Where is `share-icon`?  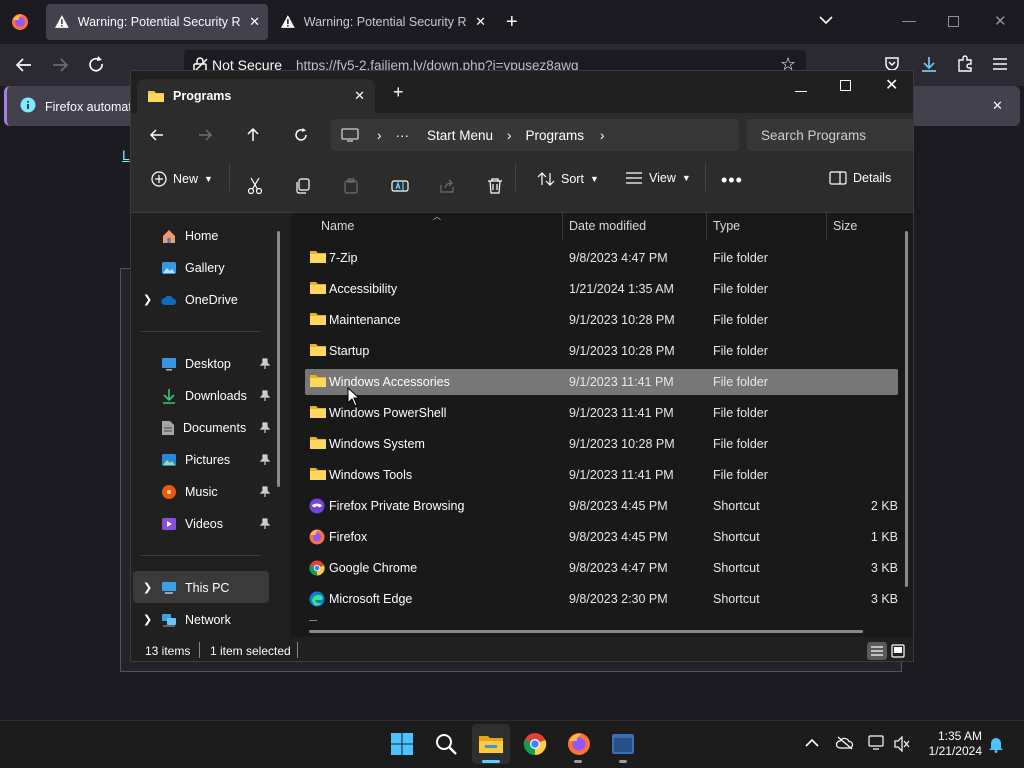
share-icon is located at coordinates (447, 186).